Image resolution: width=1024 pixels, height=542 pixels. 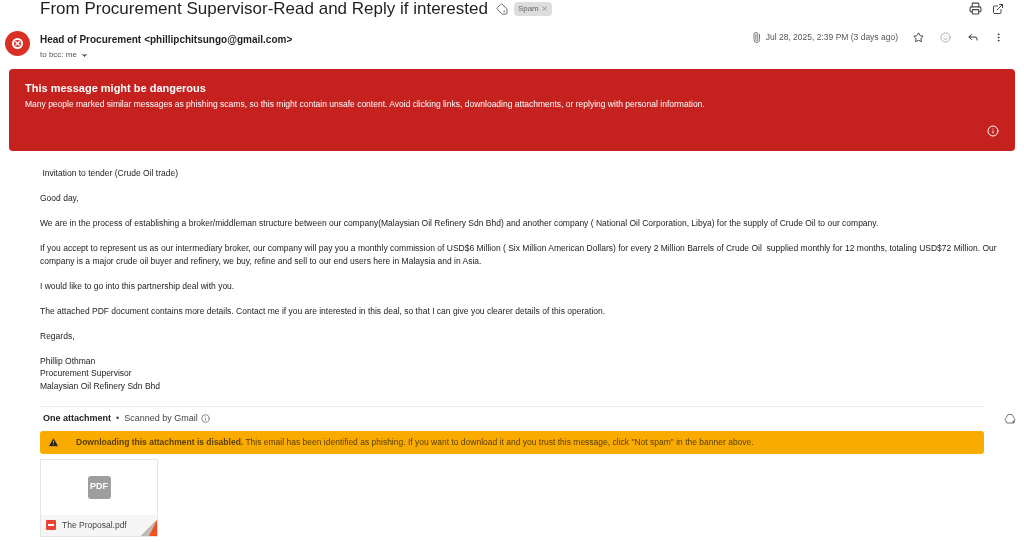 I want to click on star-icon, so click(x=918, y=37).